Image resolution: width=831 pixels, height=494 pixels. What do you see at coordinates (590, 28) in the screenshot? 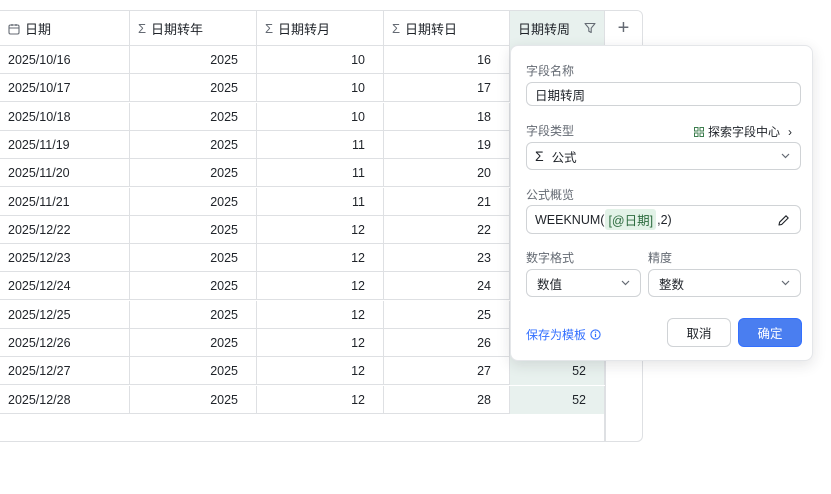
I see `filter-icon` at bounding box center [590, 28].